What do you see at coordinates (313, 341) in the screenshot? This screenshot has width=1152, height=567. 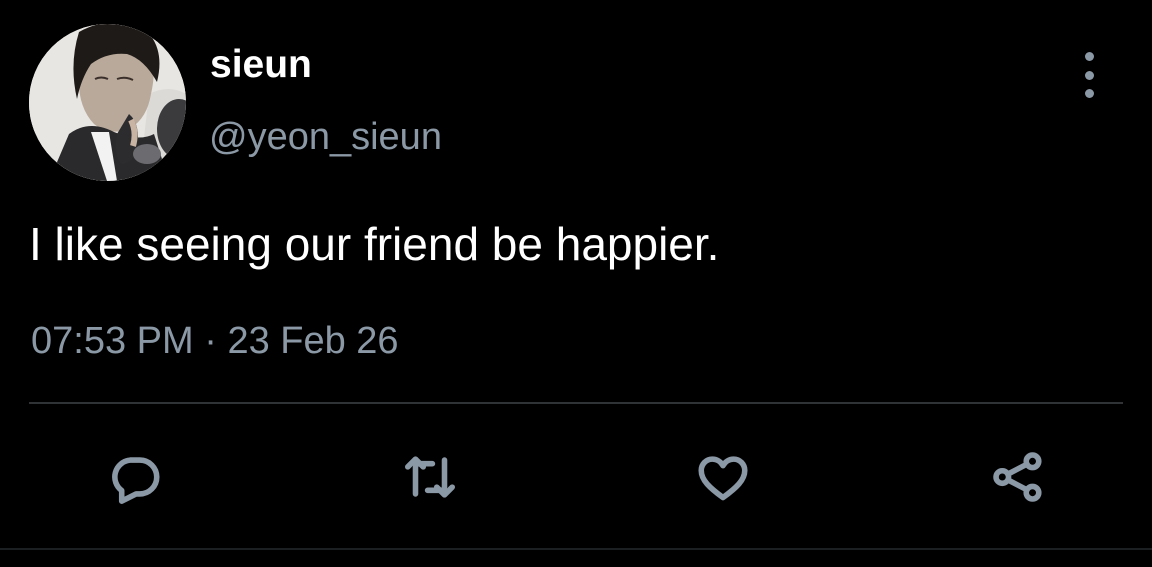 I see `tweet-date: 23 Feb 26` at bounding box center [313, 341].